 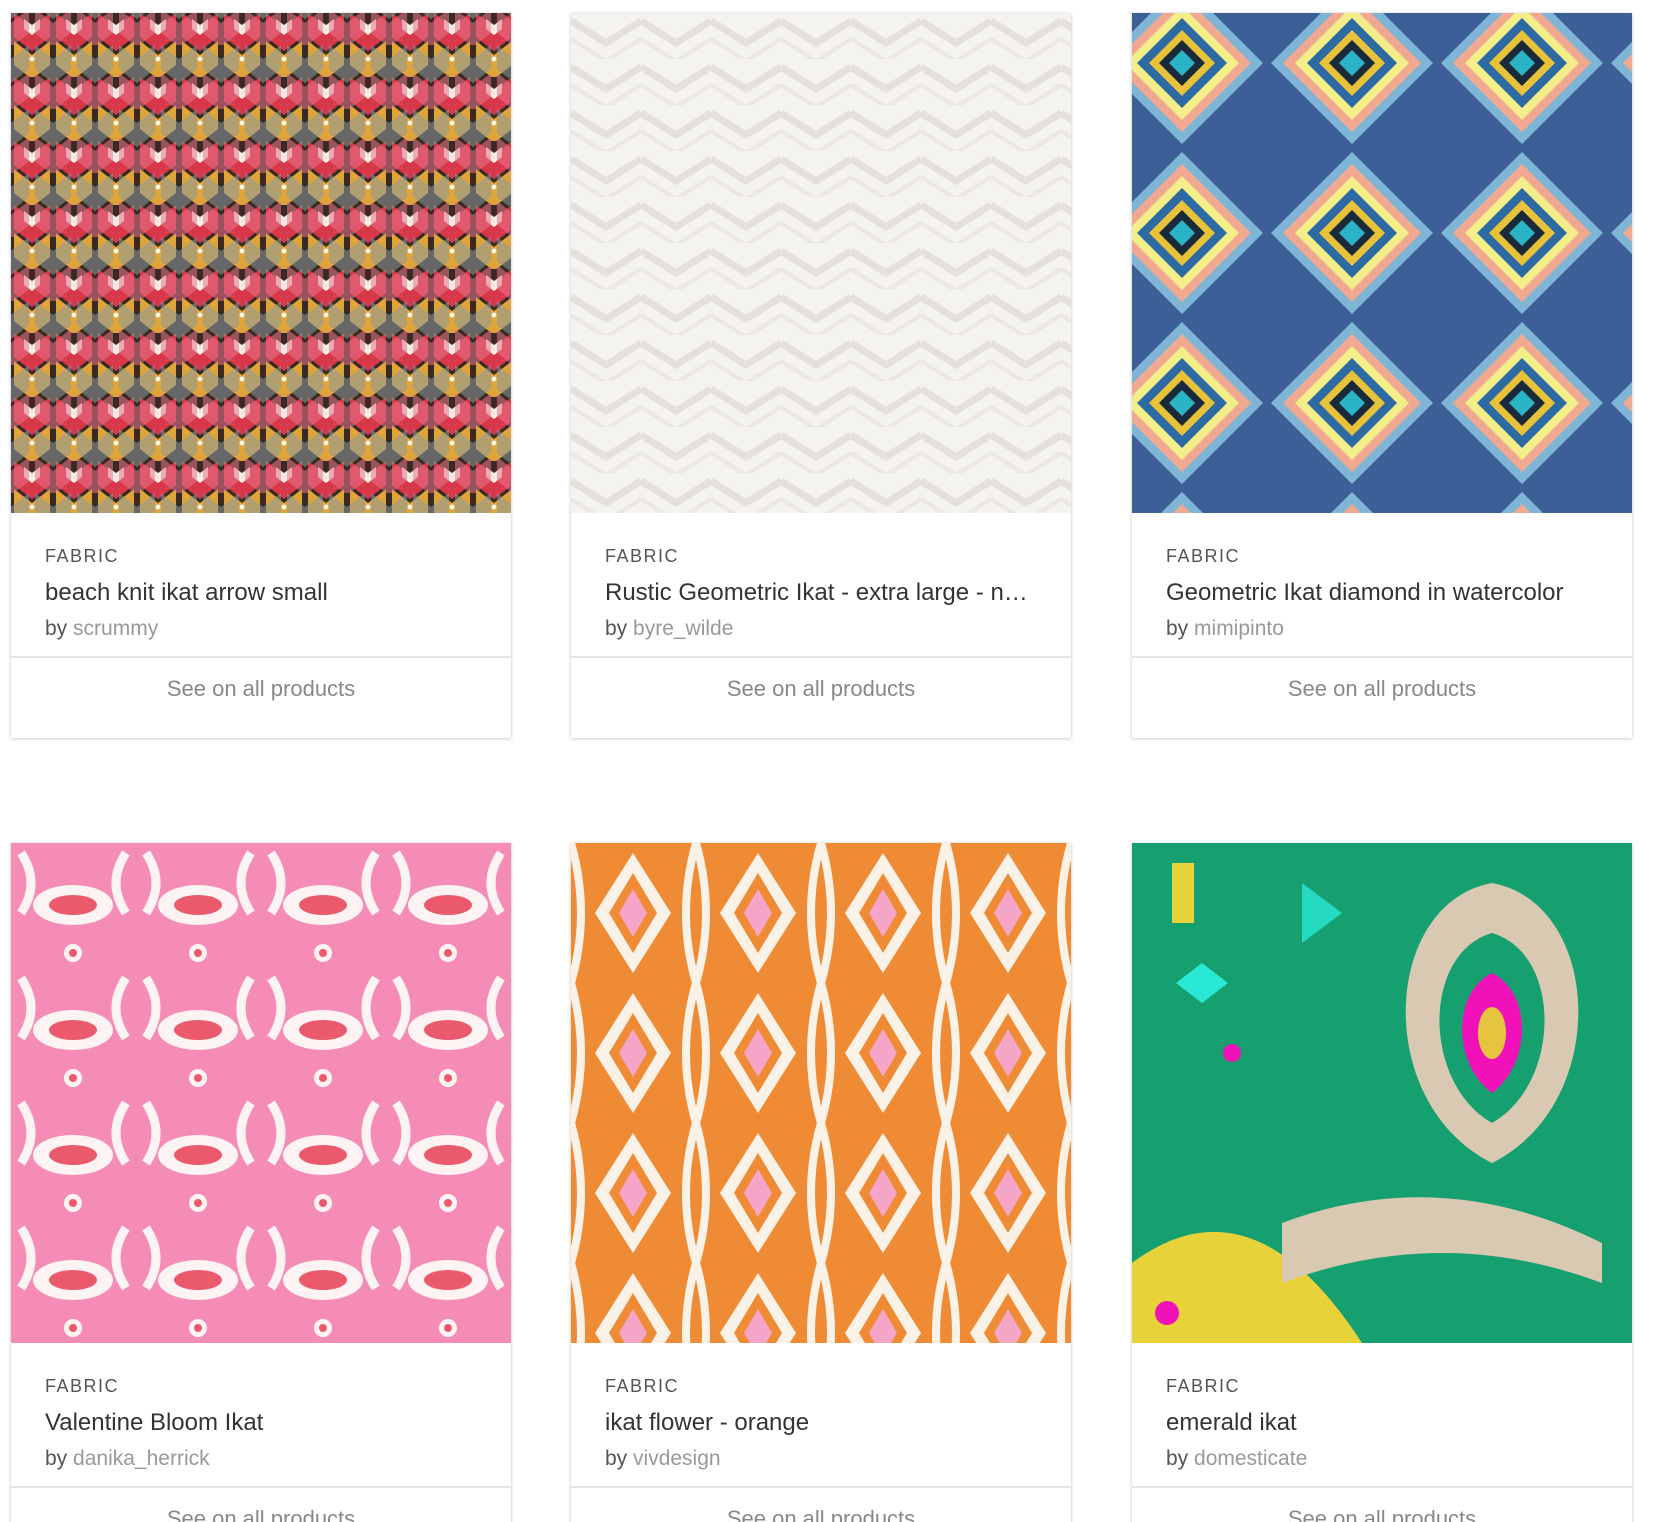 I want to click on designer-byline: by danika_herrick, so click(x=261, y=1459).